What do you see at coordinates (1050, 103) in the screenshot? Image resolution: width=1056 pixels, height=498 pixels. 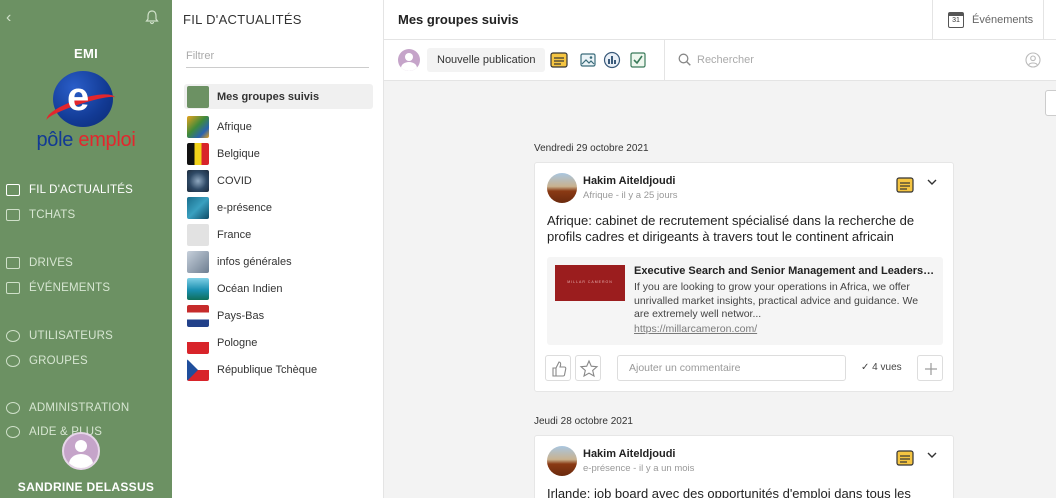 I see `side-panel-toggle` at bounding box center [1050, 103].